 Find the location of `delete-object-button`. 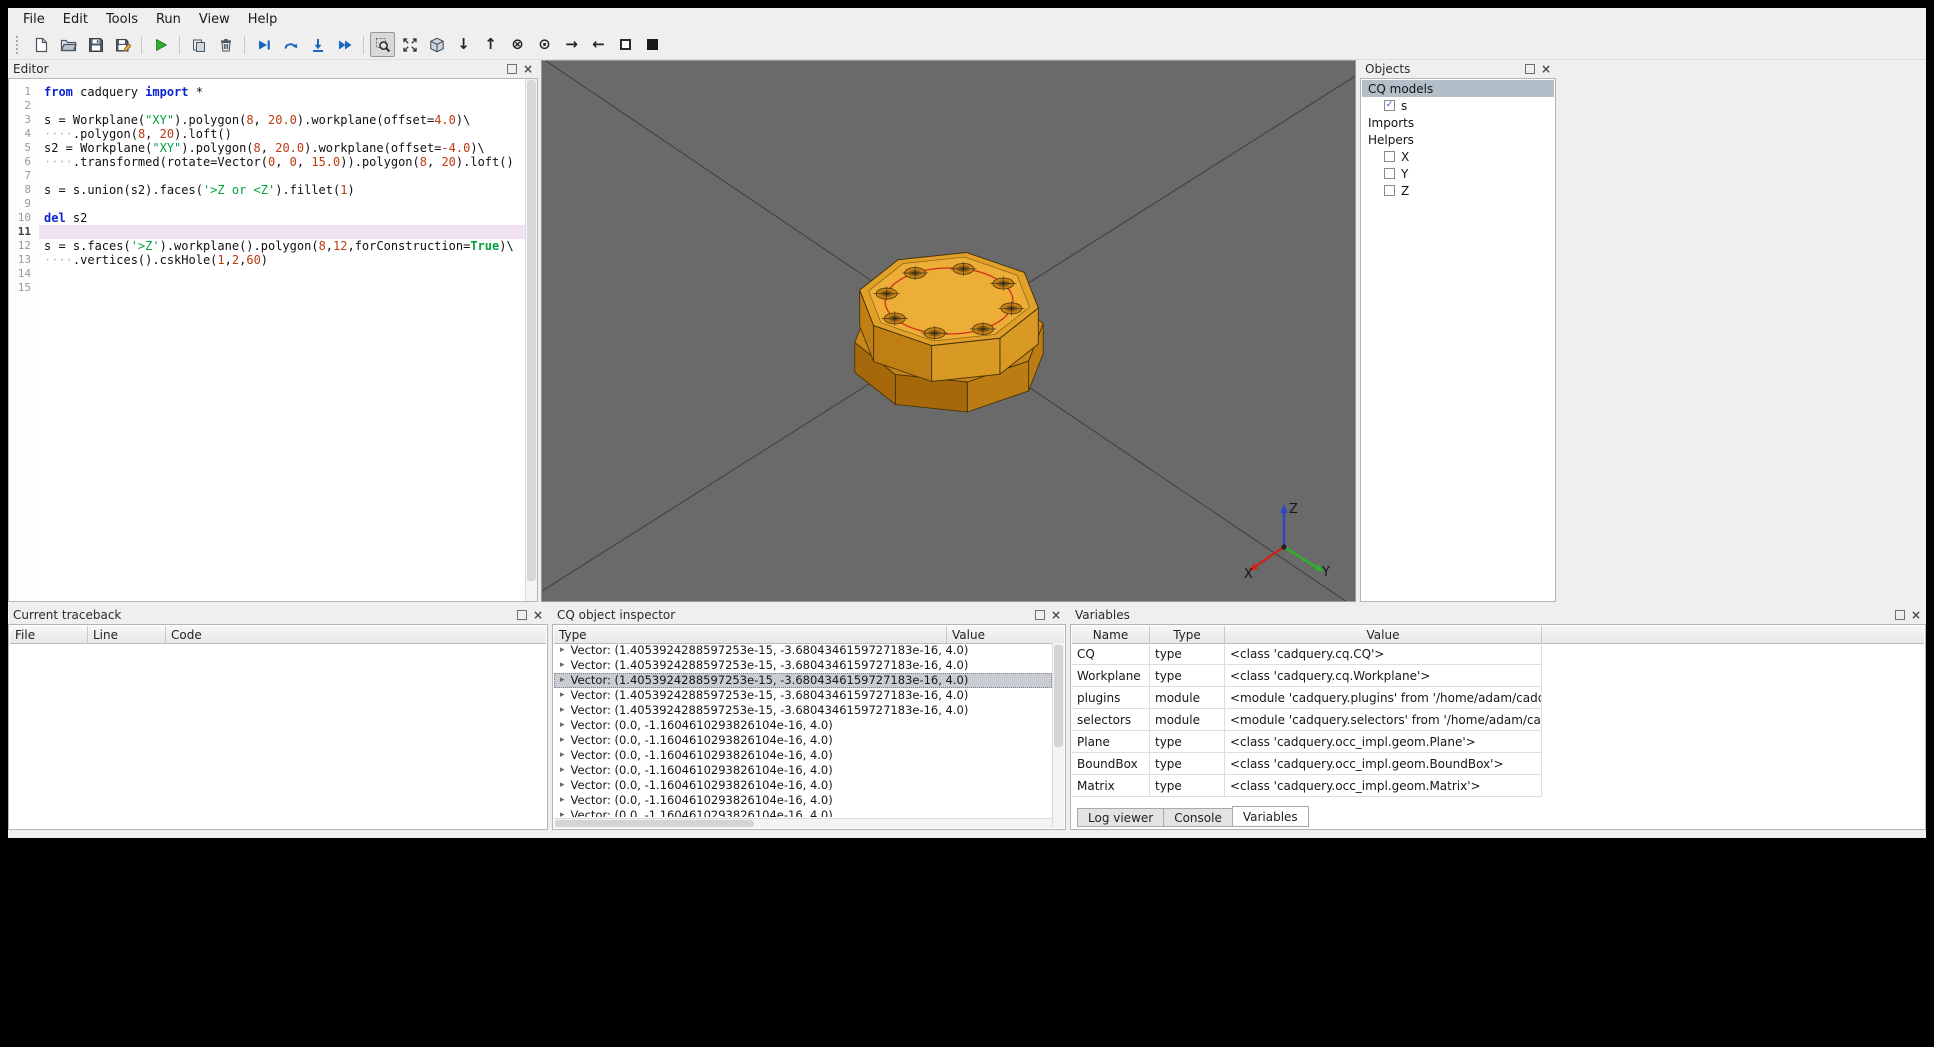

delete-object-button is located at coordinates (225, 44).